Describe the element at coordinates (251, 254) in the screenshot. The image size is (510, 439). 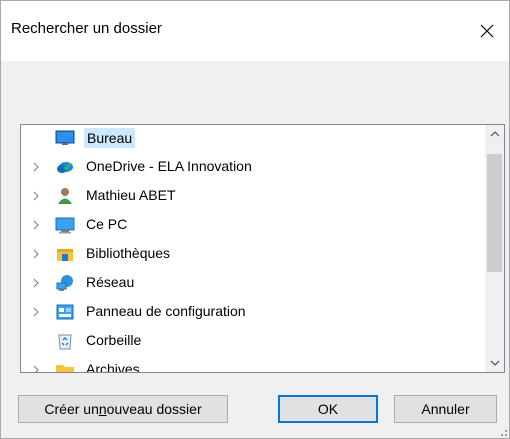
I see `tree-item-libraries: Bibliothèques` at that location.